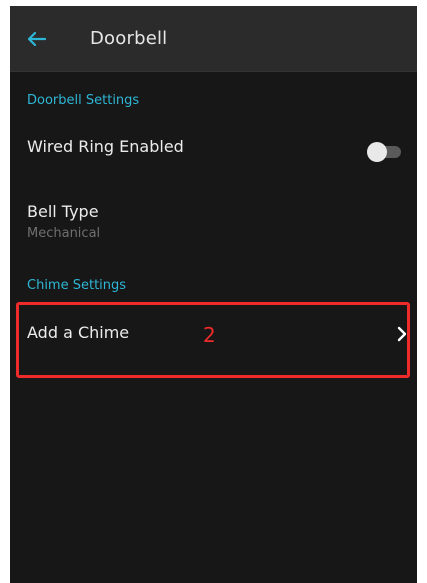  What do you see at coordinates (64, 233) in the screenshot?
I see `bell-type-value: Mechanical` at bounding box center [64, 233].